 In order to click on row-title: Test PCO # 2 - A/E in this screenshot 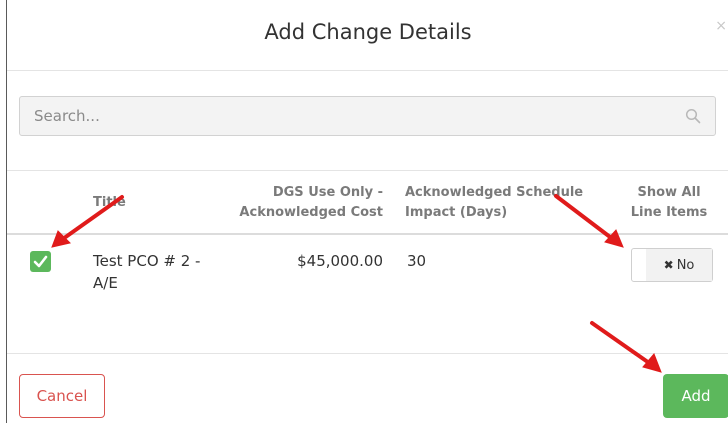, I will do `click(147, 272)`.